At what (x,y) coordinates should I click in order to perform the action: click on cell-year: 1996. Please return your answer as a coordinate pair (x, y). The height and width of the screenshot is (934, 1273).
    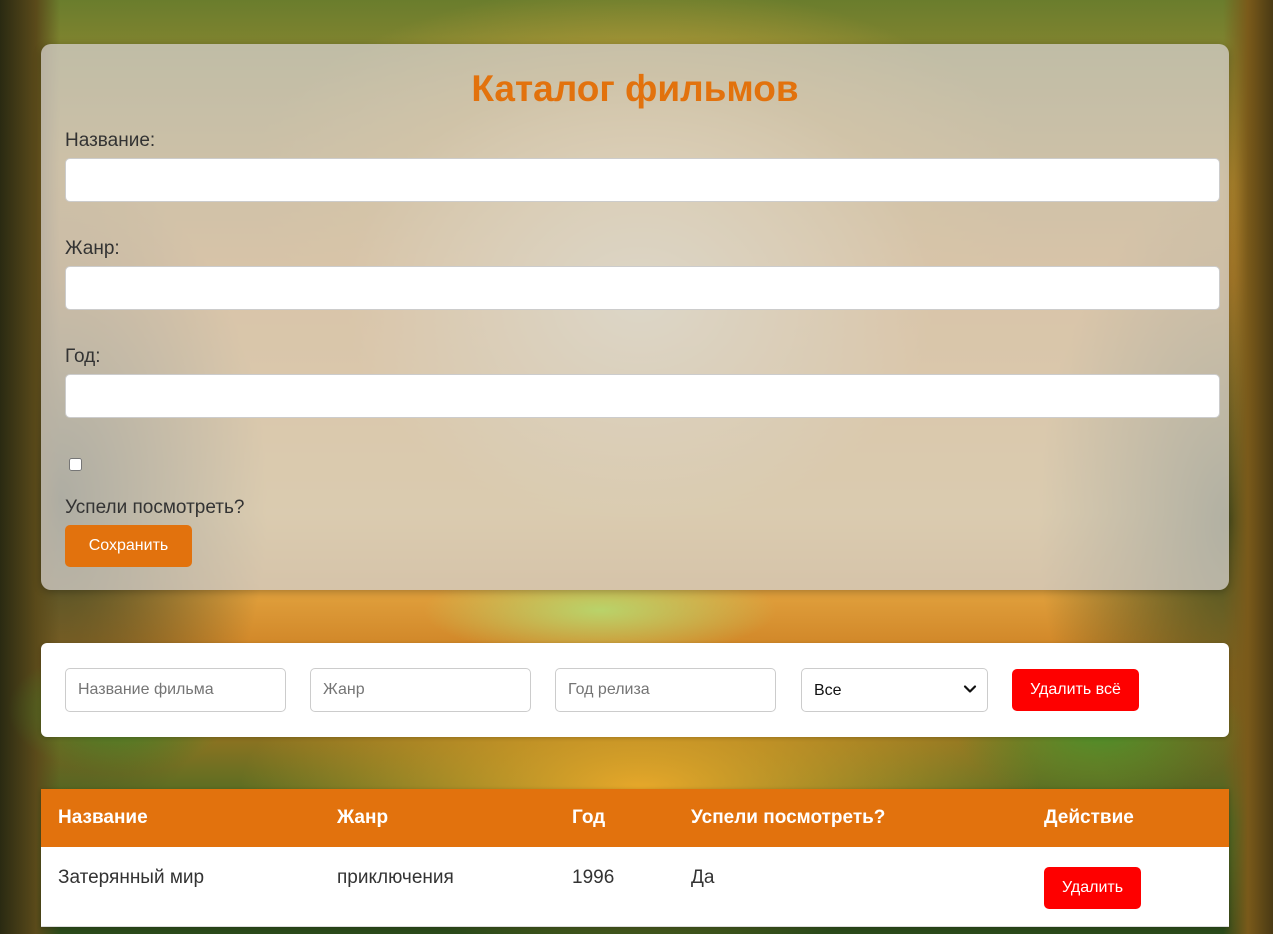
    Looking at the image, I should click on (614, 887).